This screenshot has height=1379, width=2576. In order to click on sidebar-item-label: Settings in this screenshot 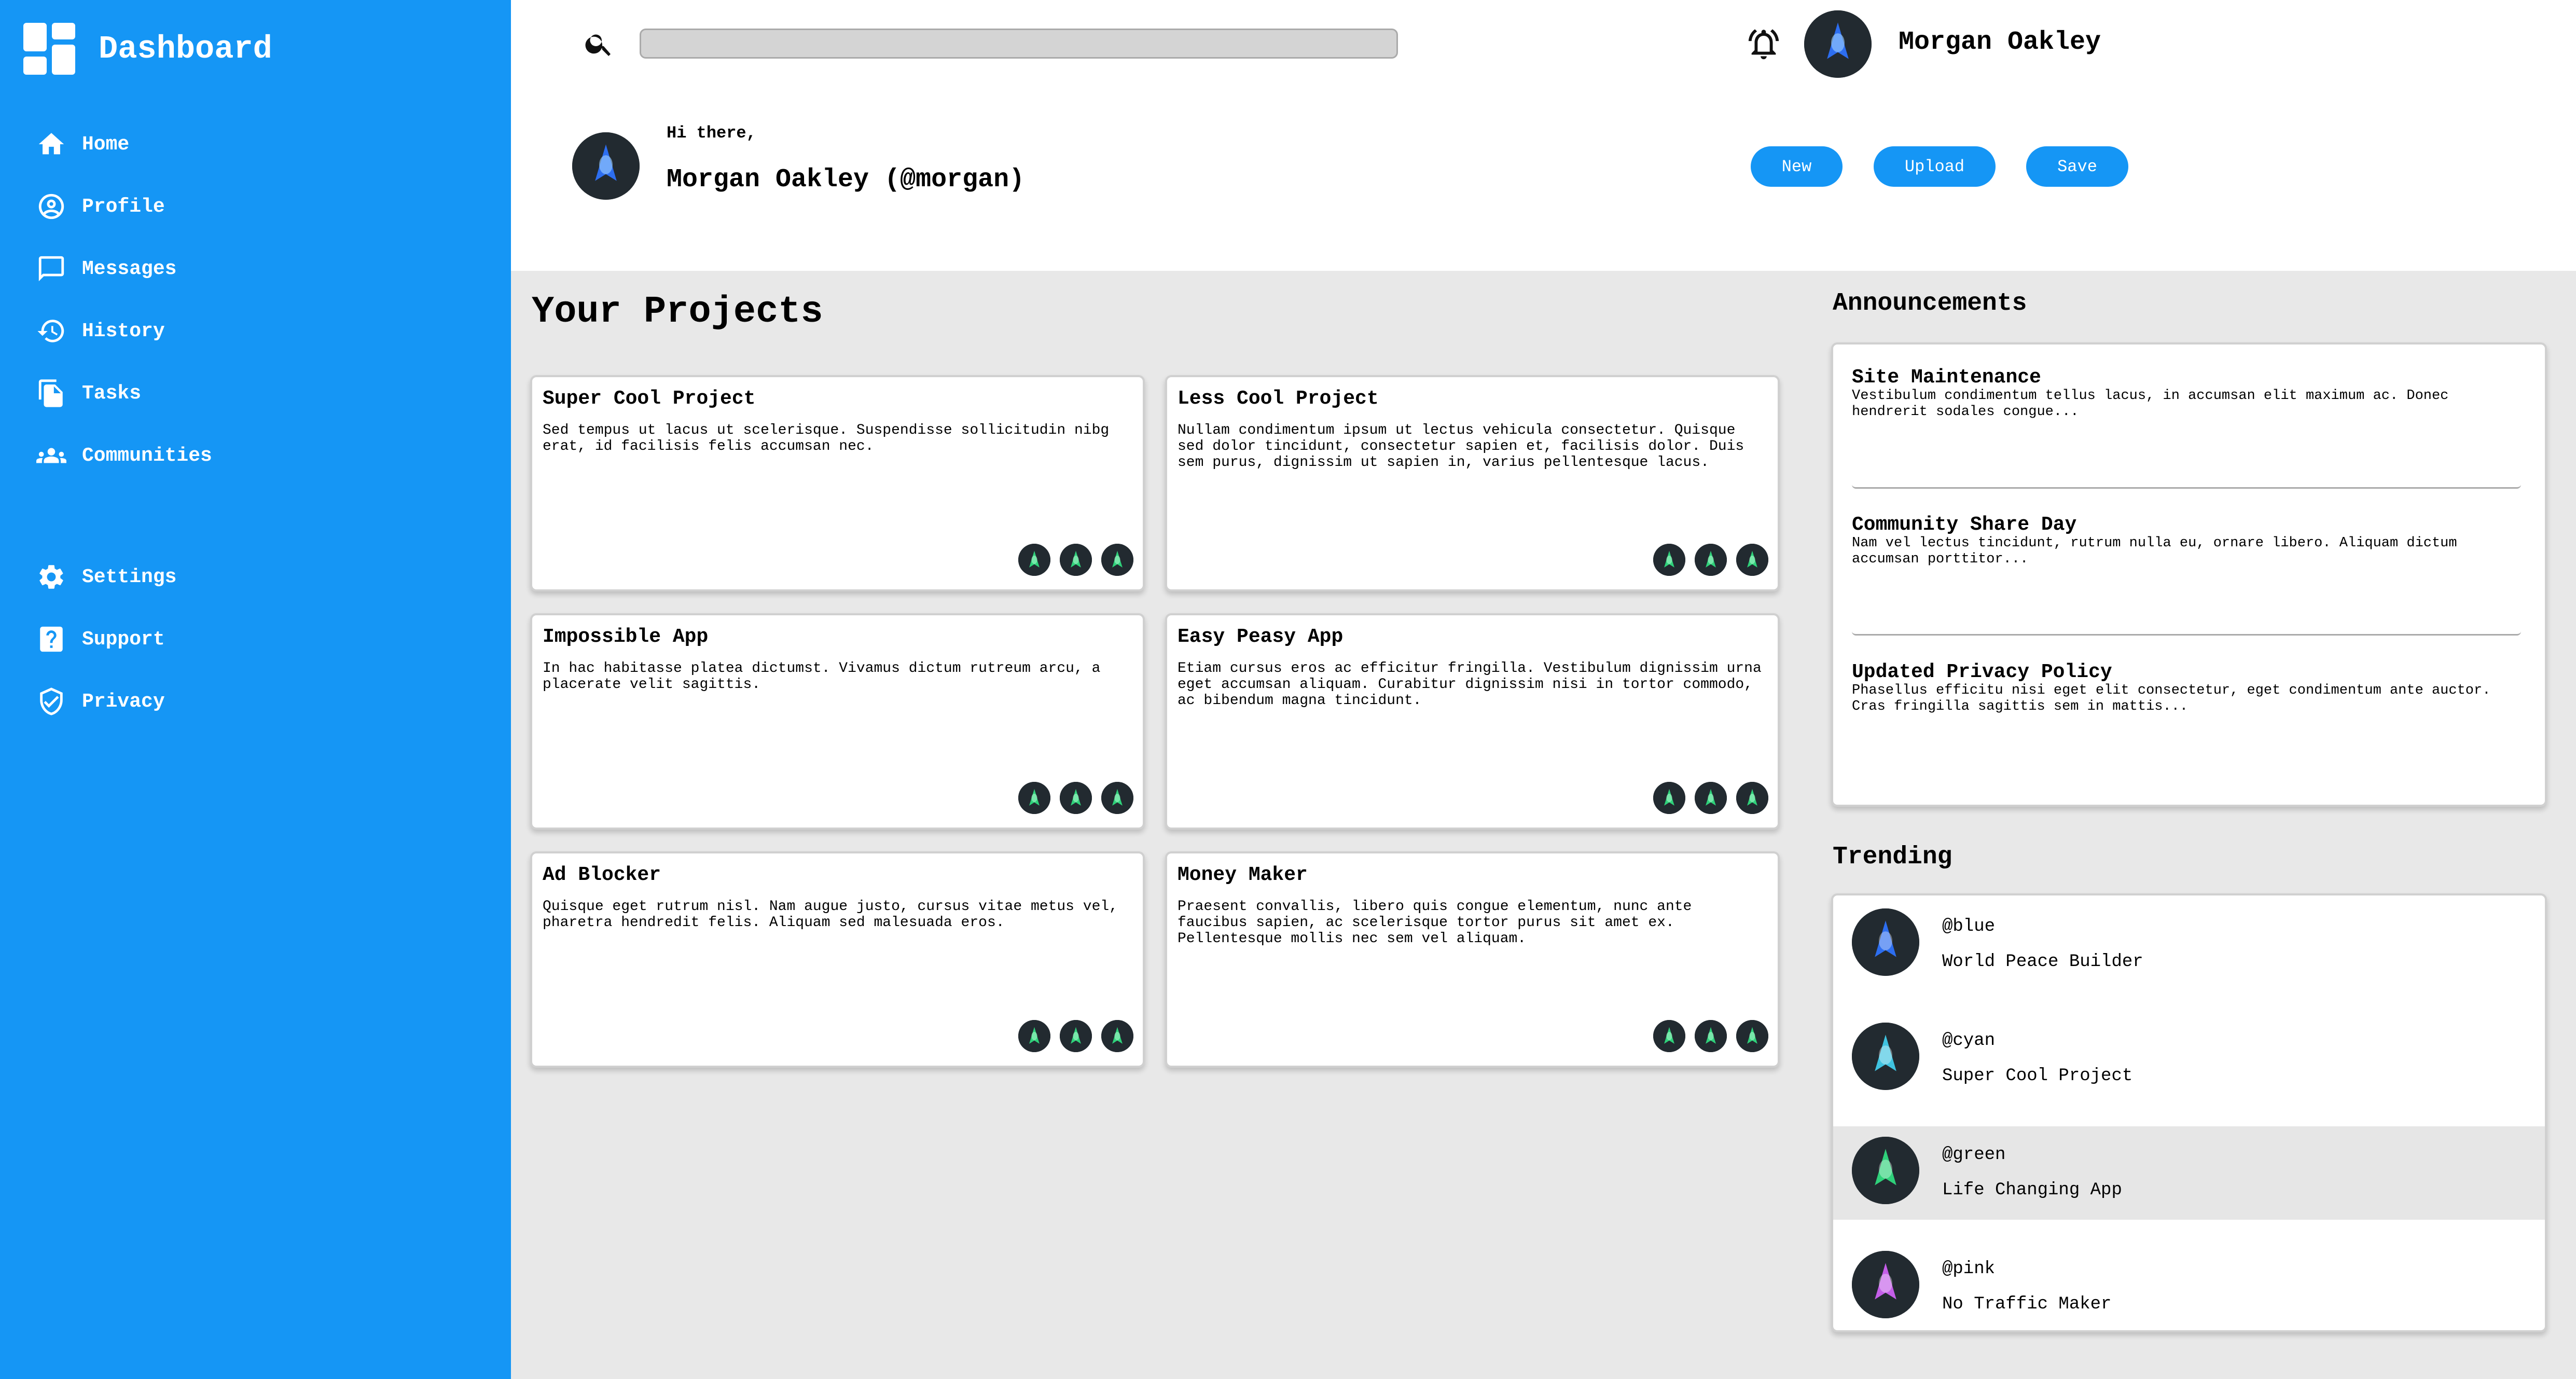, I will do `click(129, 577)`.